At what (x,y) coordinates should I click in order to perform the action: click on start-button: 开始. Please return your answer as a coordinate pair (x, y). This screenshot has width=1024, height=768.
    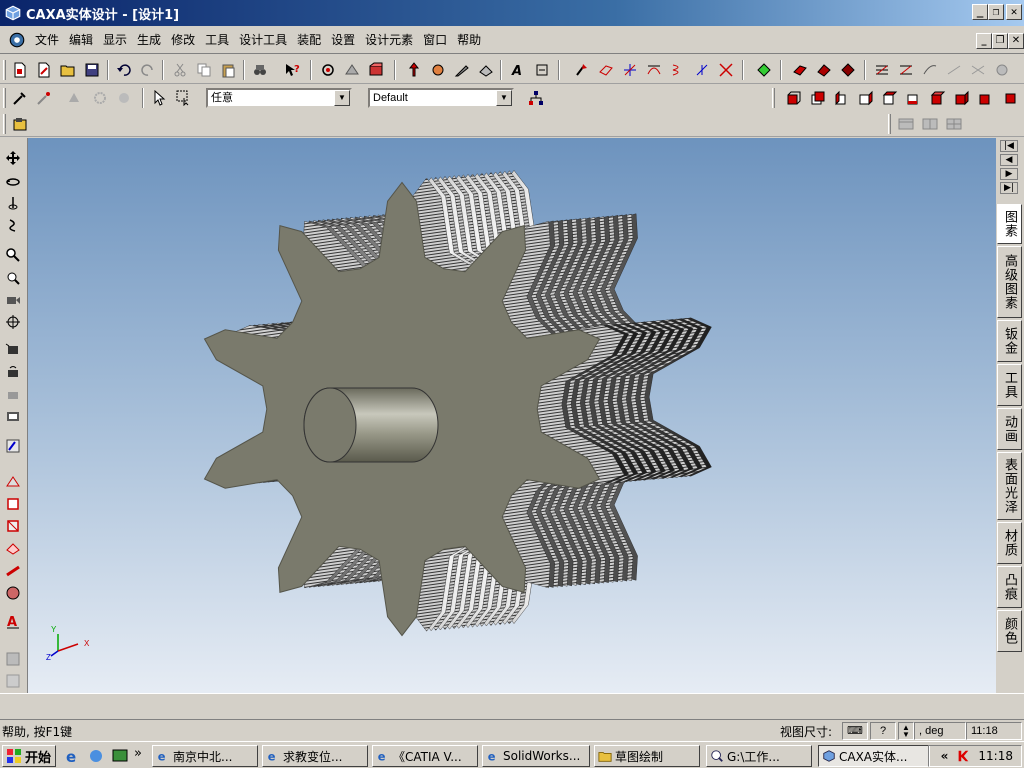
    Looking at the image, I should click on (29, 756).